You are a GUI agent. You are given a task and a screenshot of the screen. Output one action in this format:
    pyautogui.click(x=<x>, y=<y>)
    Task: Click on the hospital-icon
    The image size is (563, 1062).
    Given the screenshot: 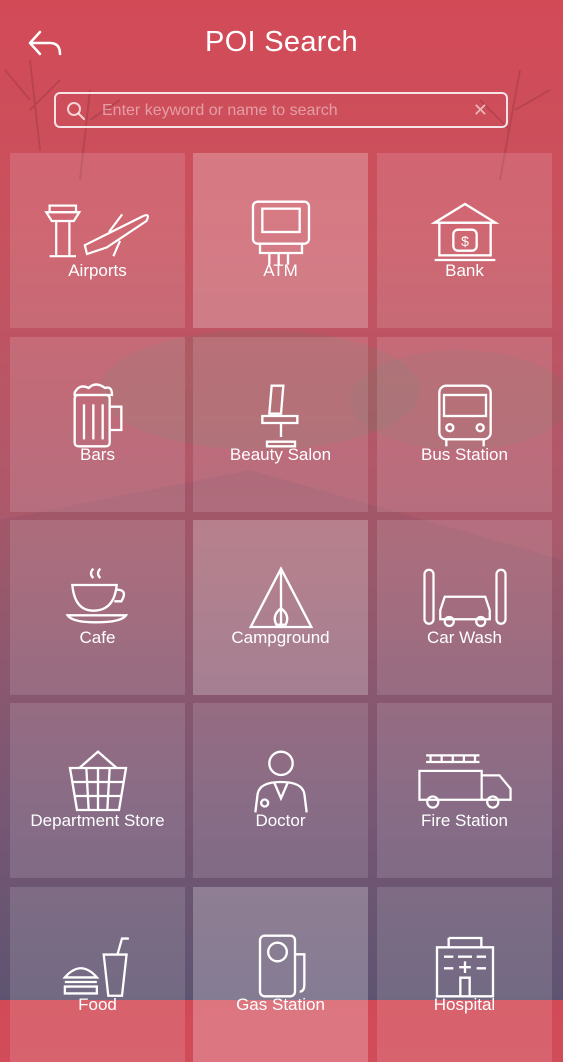 What is the action you would take?
    pyautogui.click(x=464, y=967)
    